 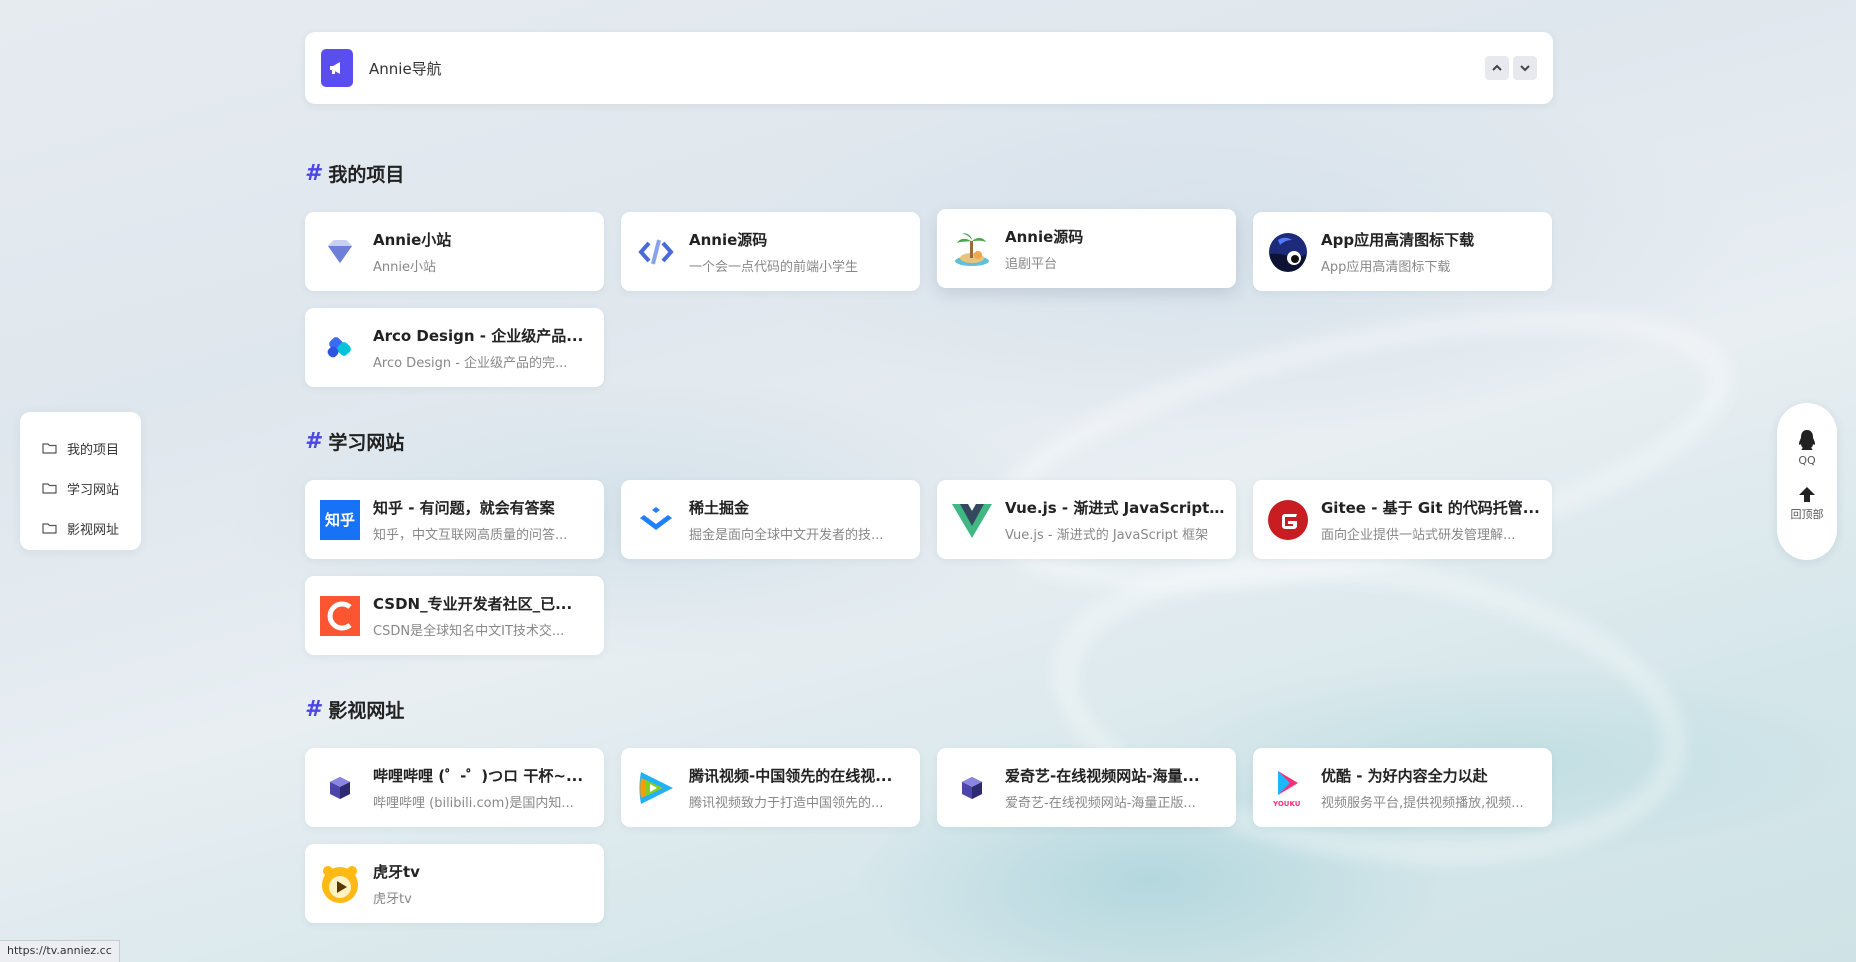 What do you see at coordinates (340, 348) in the screenshot?
I see `arco-icon` at bounding box center [340, 348].